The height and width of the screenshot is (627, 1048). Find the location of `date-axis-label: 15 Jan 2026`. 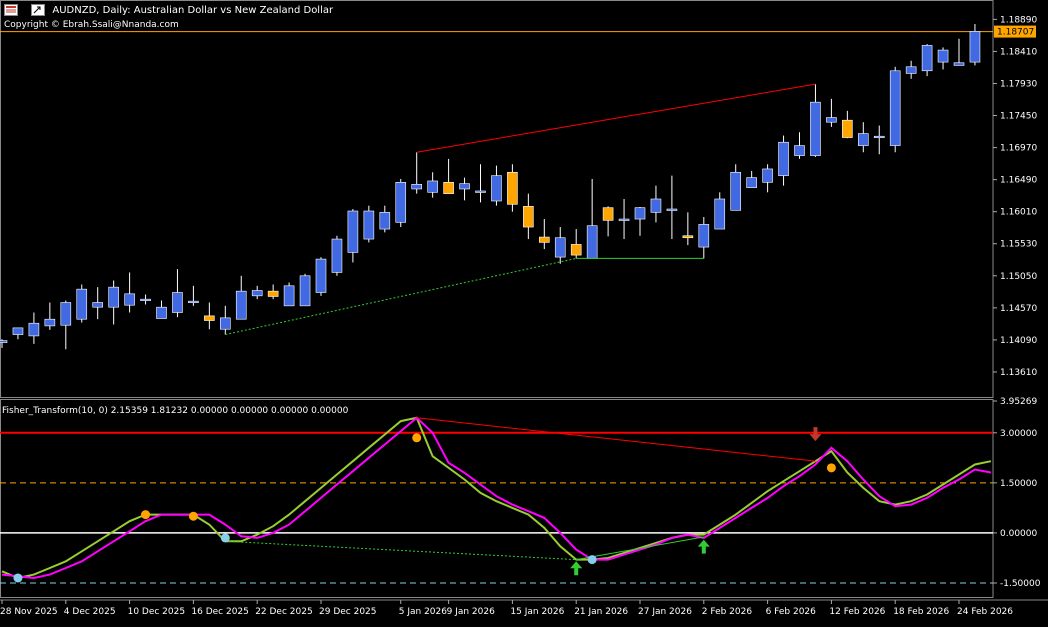

date-axis-label: 15 Jan 2026 is located at coordinates (537, 612).